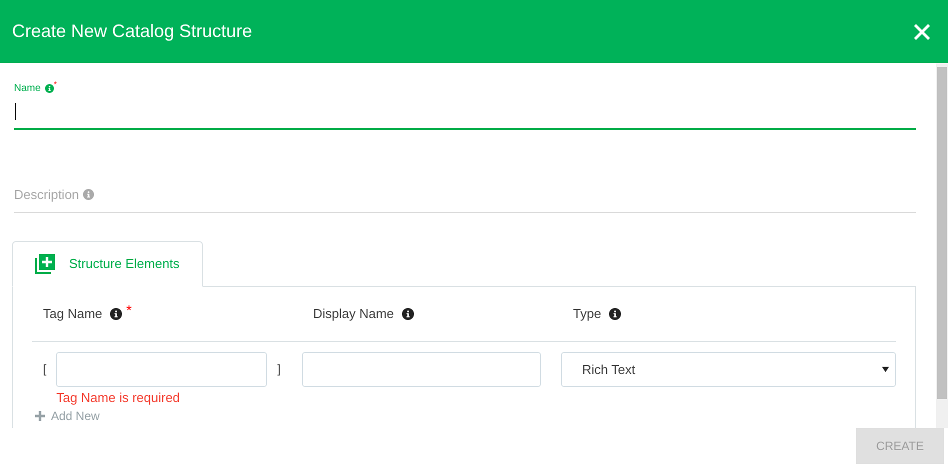 This screenshot has width=948, height=468. What do you see at coordinates (45, 264) in the screenshot?
I see `add-layer-icon` at bounding box center [45, 264].